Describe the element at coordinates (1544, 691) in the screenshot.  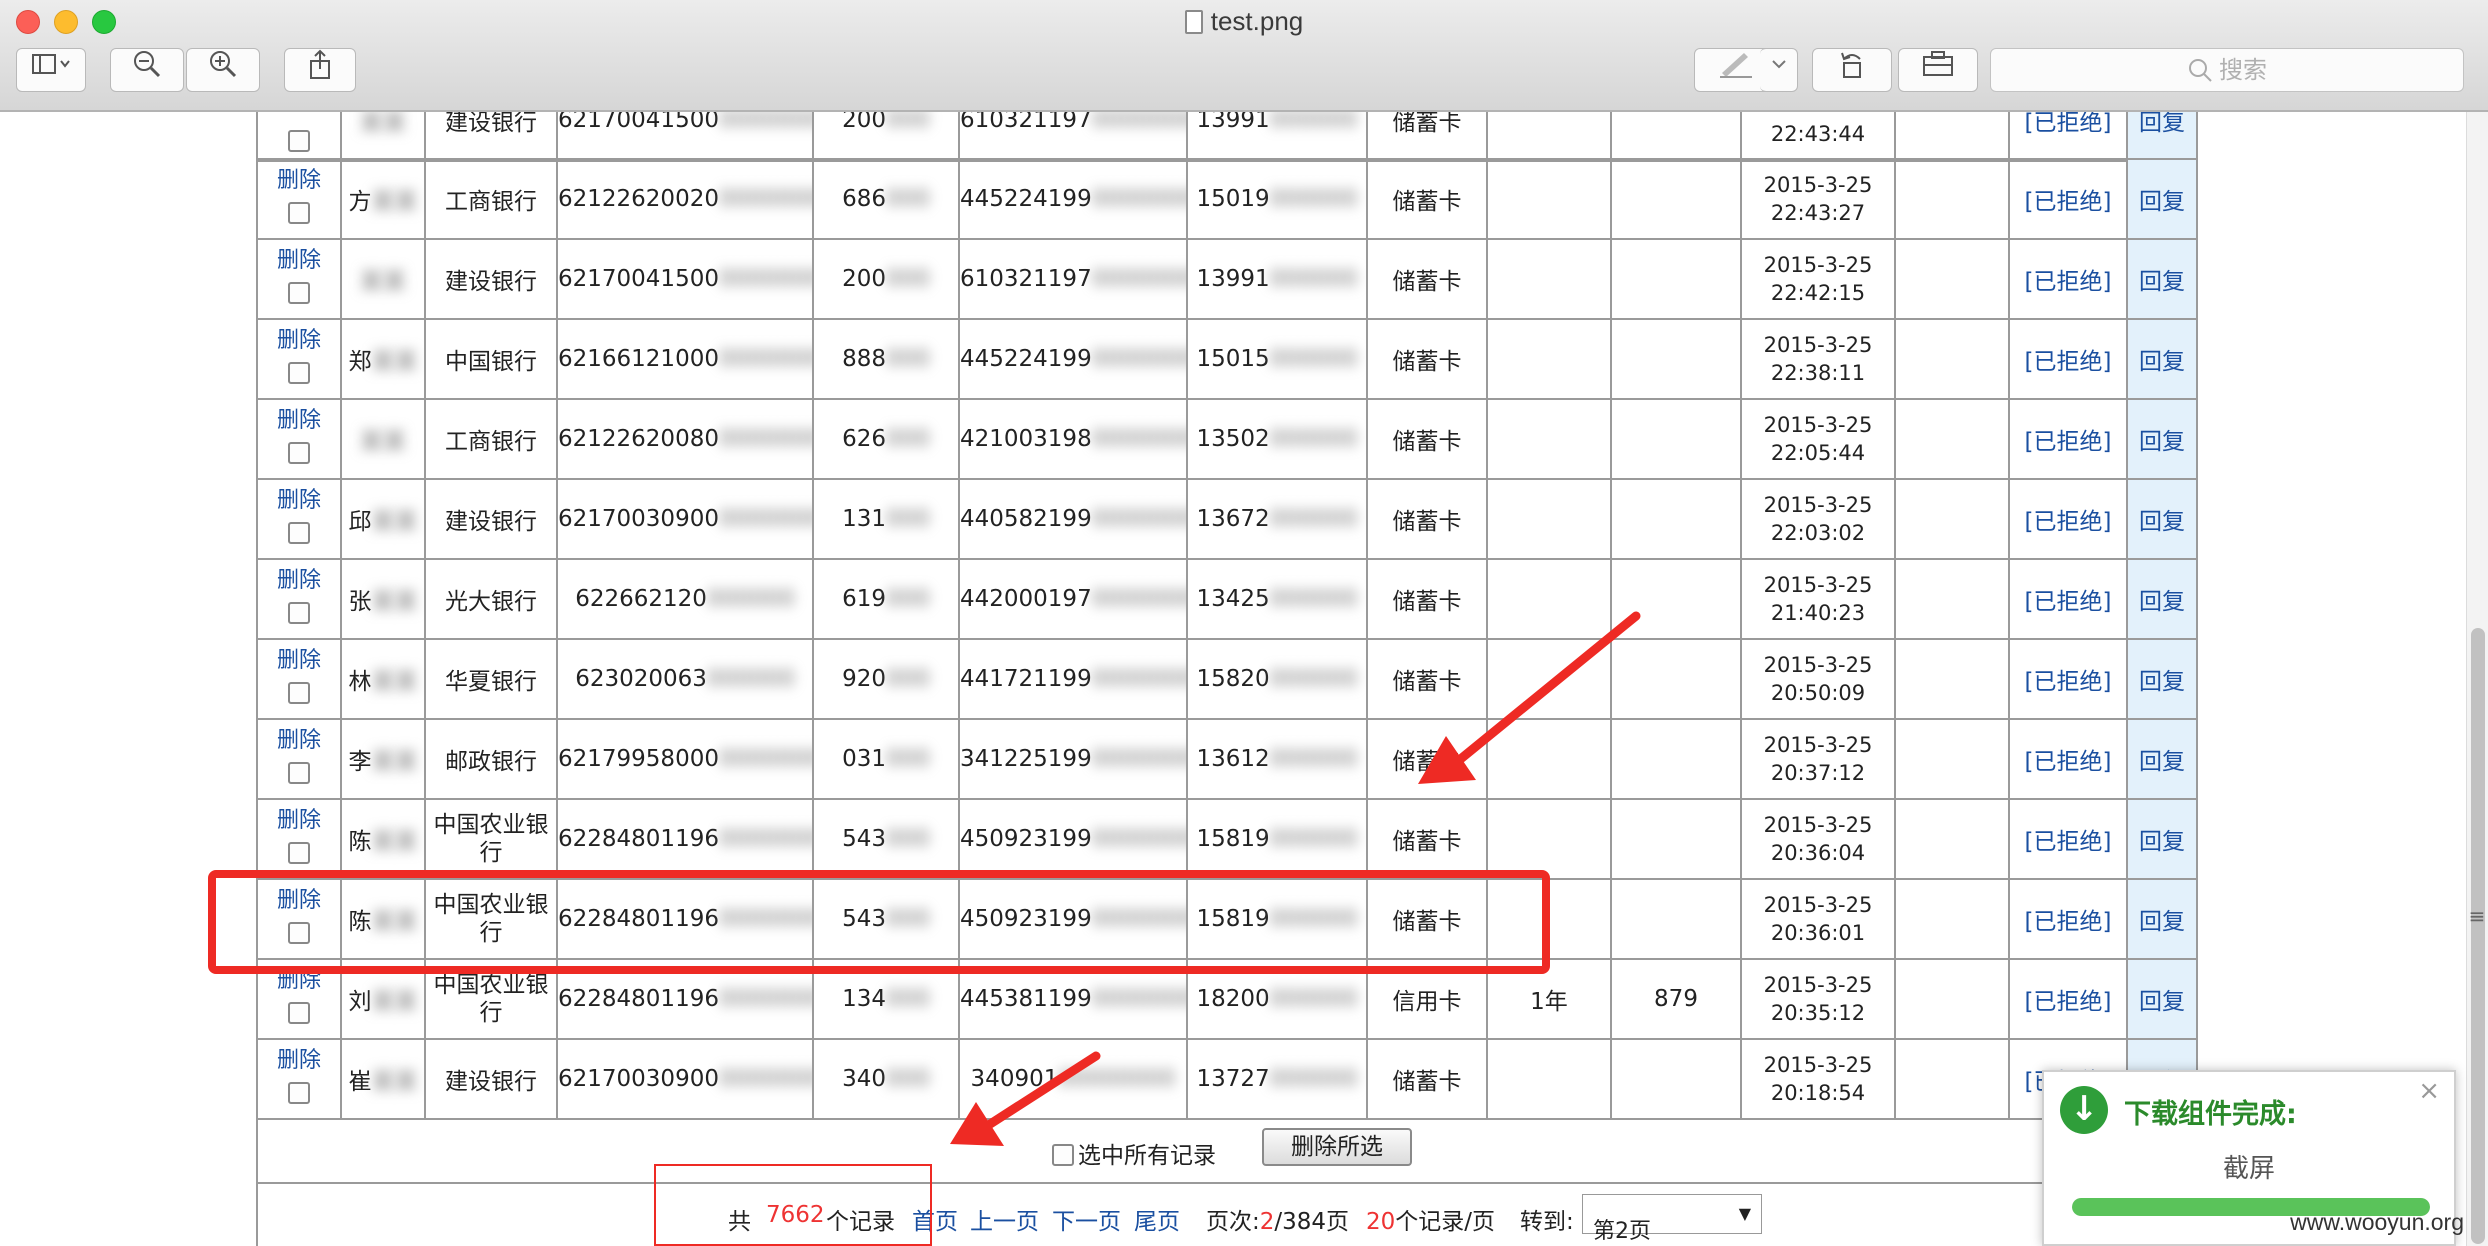
I see `arrow-to-card-type` at that location.